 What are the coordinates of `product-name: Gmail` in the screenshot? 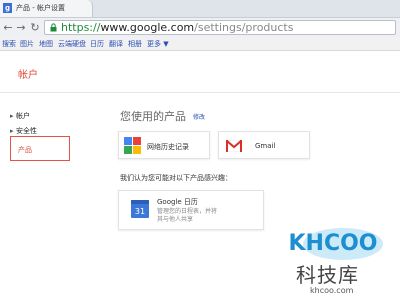 It's located at (265, 146).